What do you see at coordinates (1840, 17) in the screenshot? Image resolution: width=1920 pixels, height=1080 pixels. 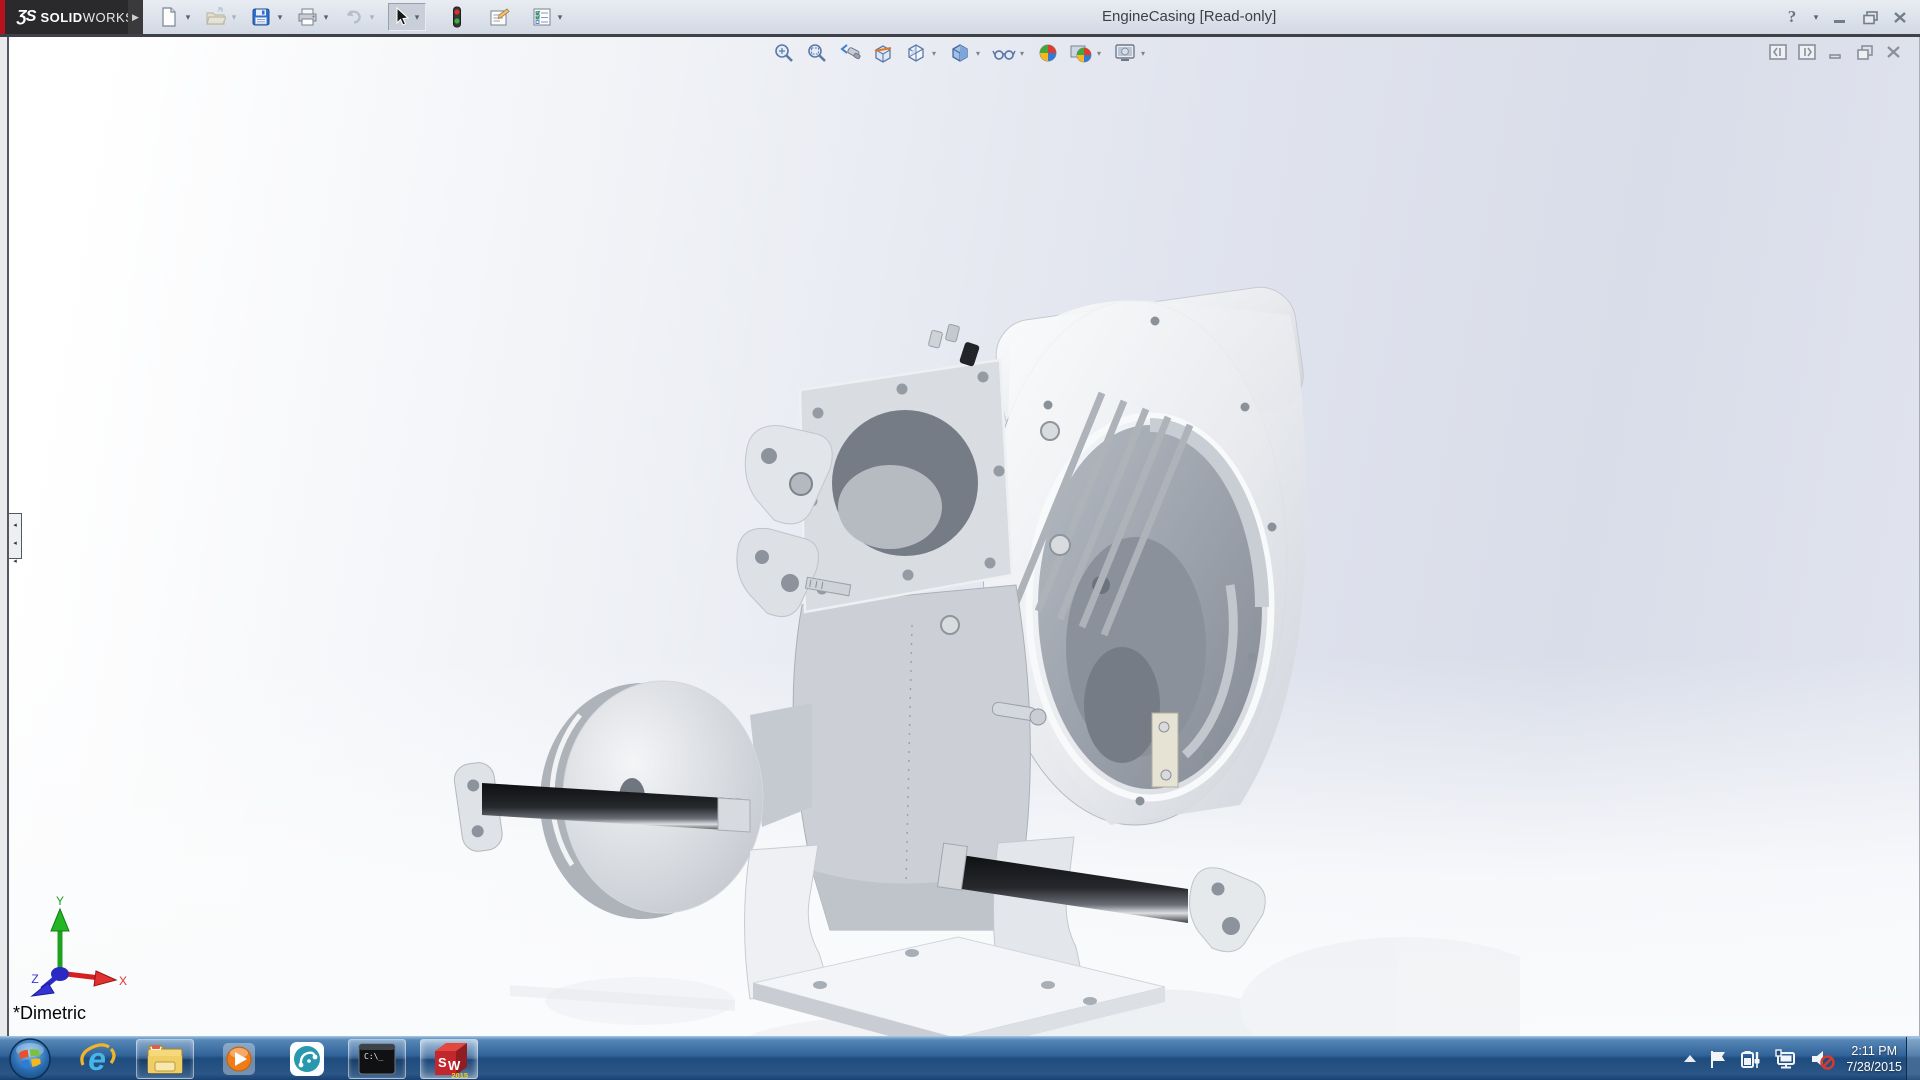 I see `minimize-button` at bounding box center [1840, 17].